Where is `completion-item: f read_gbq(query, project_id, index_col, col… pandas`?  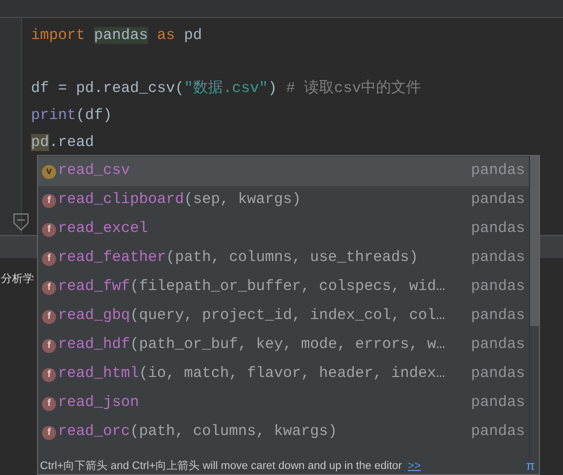 completion-item: f read_gbq(query, project_id, index_col, col… pandas is located at coordinates (283, 316).